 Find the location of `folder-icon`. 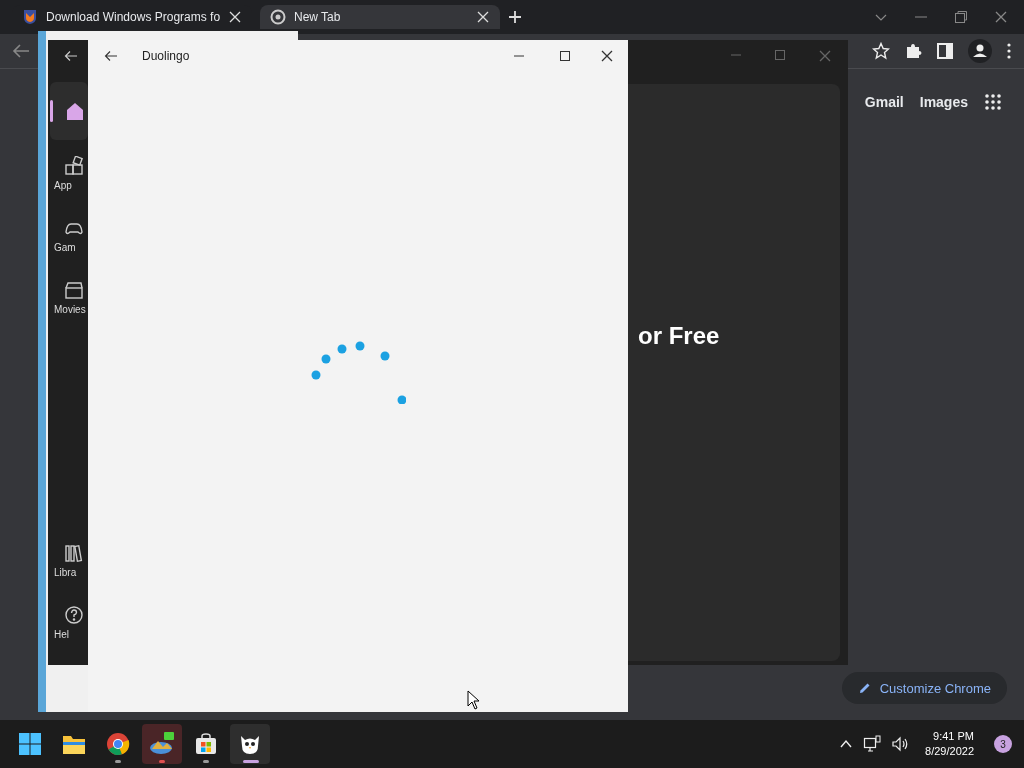

folder-icon is located at coordinates (74, 744).